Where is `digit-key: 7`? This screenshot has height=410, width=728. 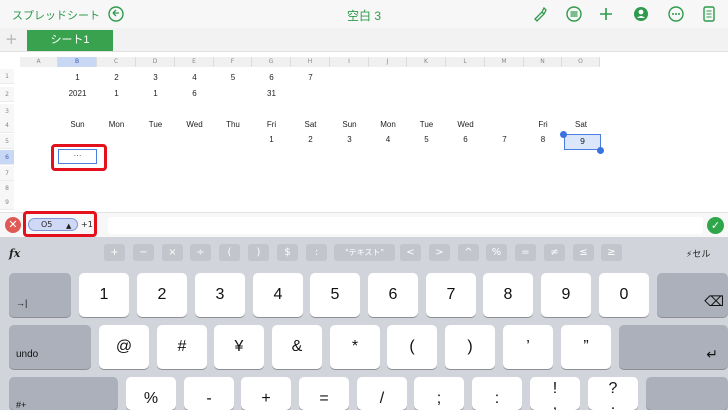
digit-key: 7 is located at coordinates (451, 295).